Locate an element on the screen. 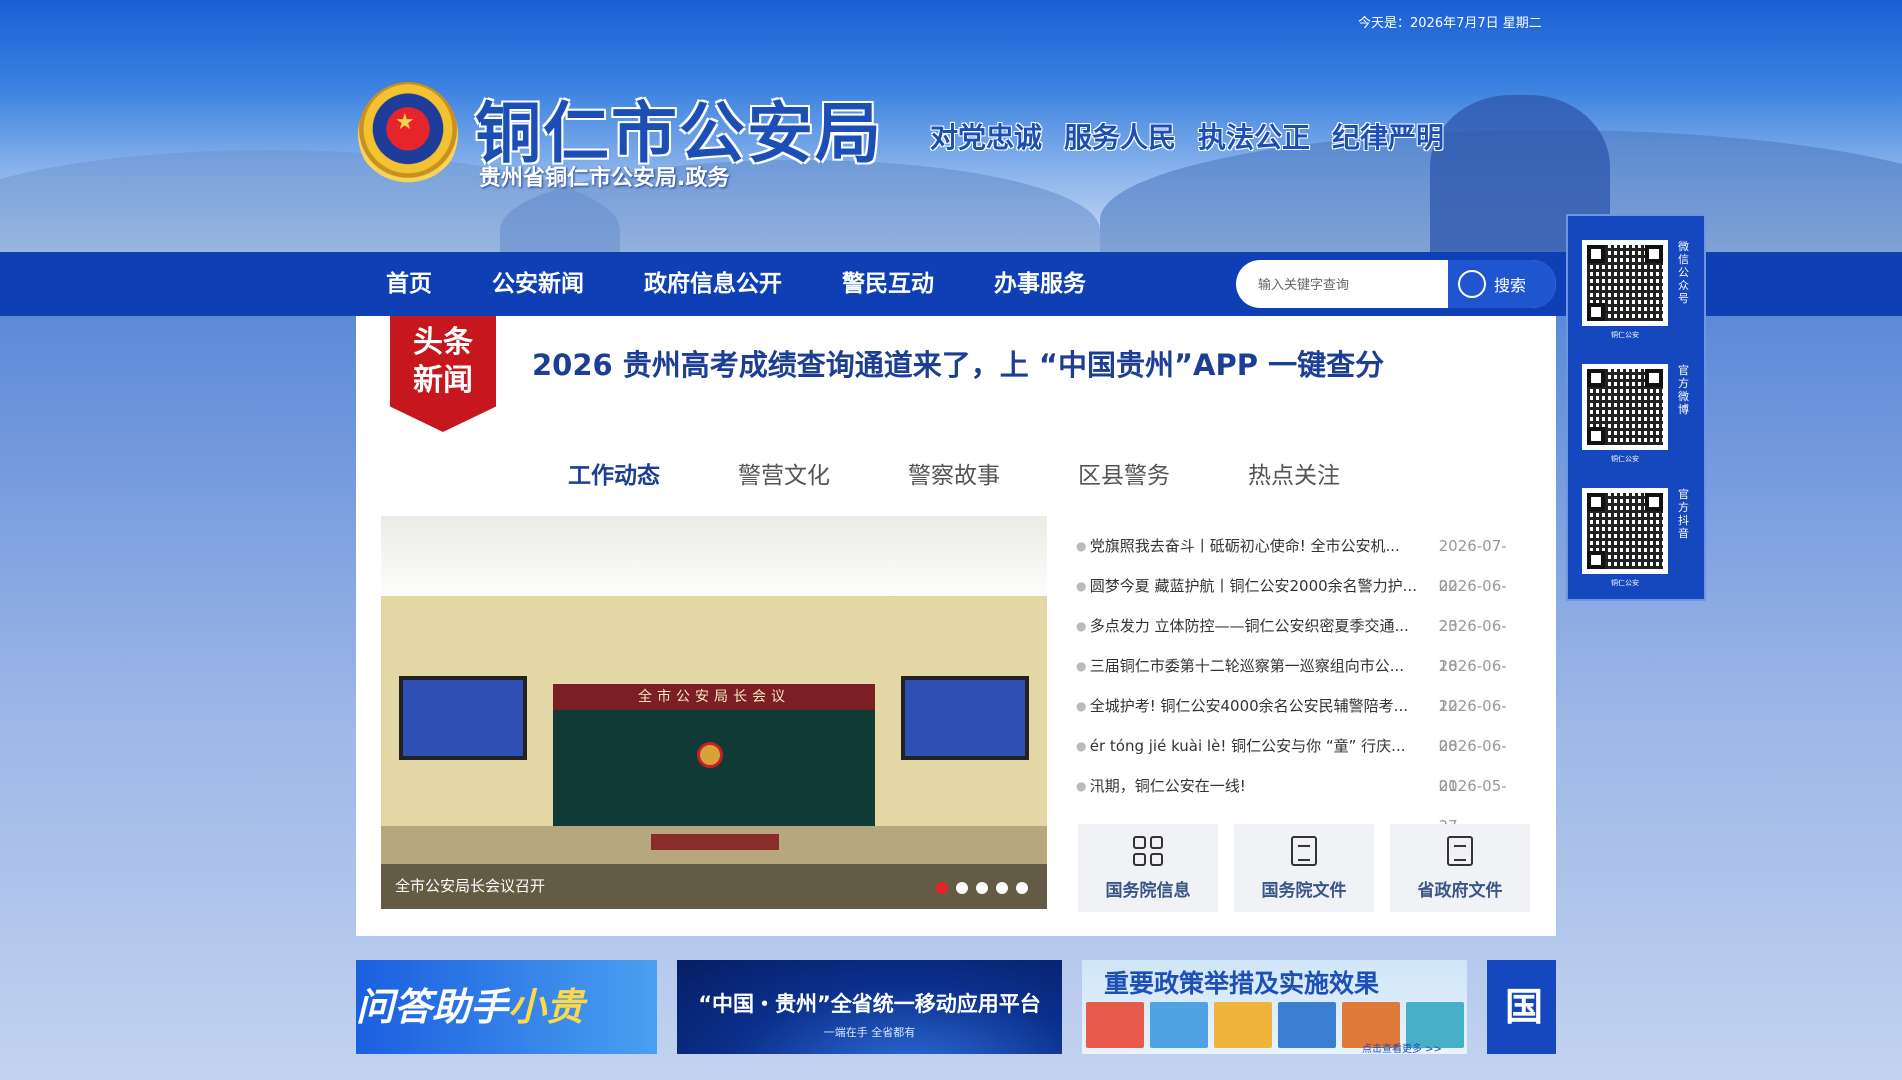 This screenshot has width=1902, height=1080. search-button: 搜索 is located at coordinates (1502, 284).